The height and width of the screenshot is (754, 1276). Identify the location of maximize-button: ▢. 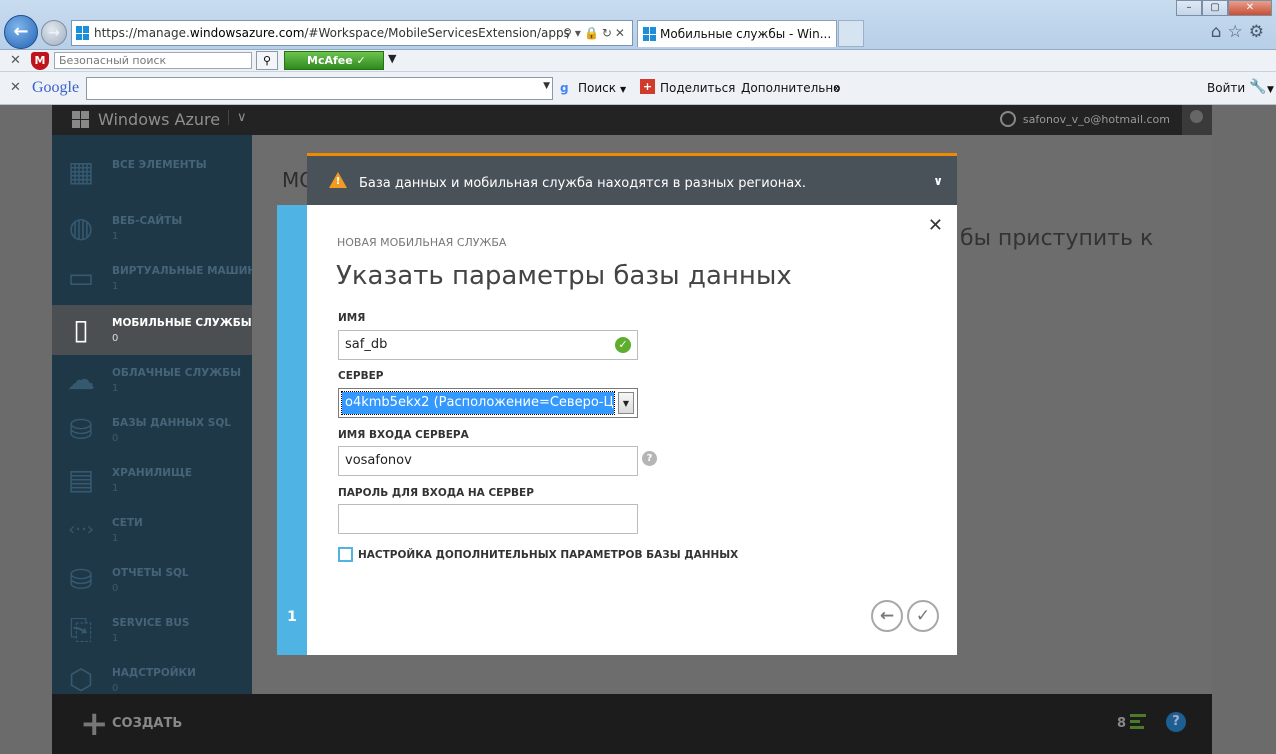
(1215, 8).